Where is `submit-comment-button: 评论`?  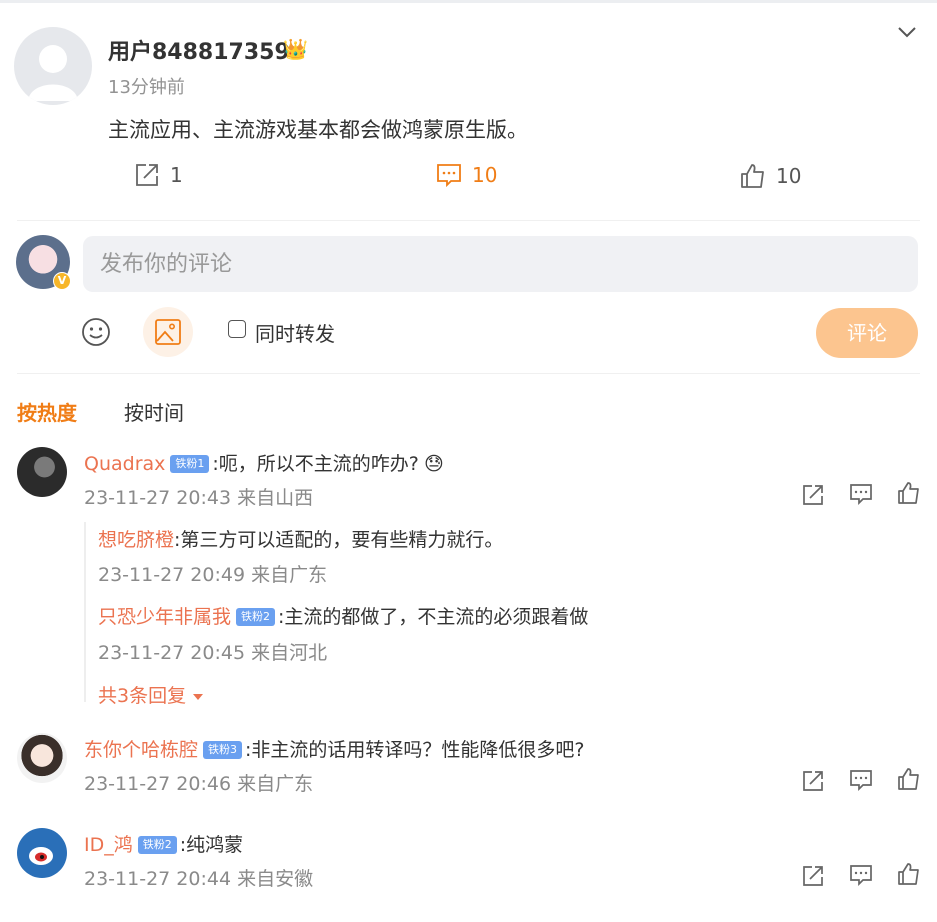 submit-comment-button: 评论 is located at coordinates (867, 333).